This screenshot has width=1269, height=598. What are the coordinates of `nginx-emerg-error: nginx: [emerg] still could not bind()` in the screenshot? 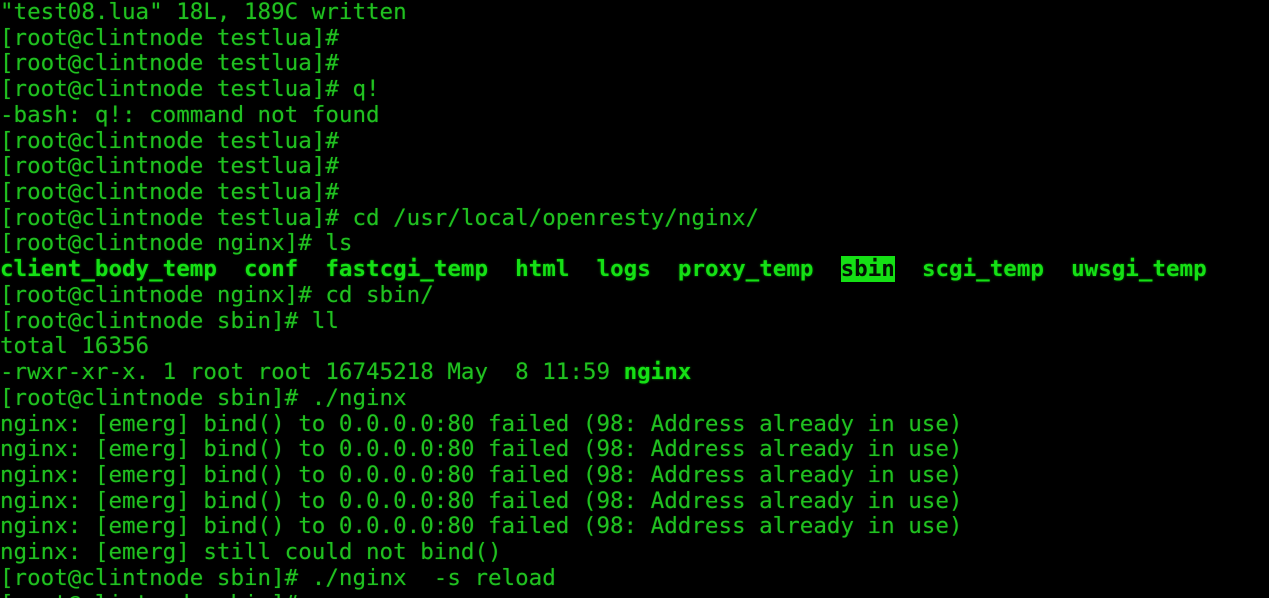 It's located at (634, 552).